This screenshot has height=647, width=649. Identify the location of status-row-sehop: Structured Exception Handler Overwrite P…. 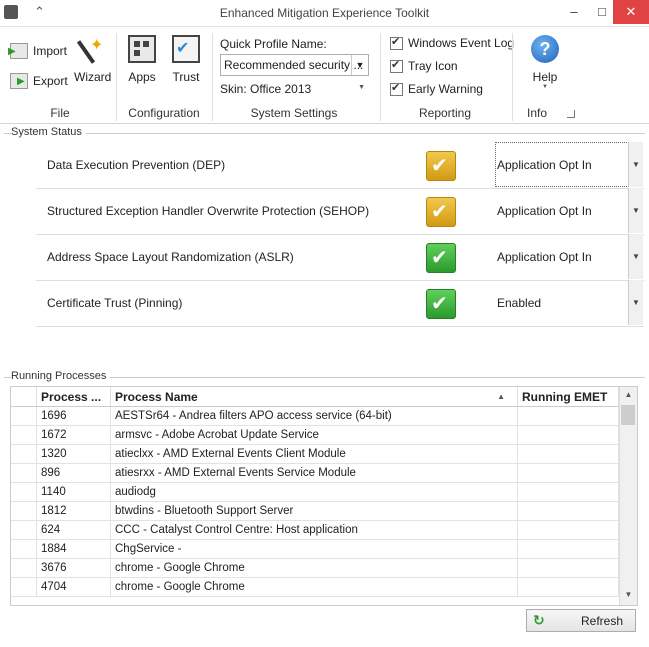
(340, 211).